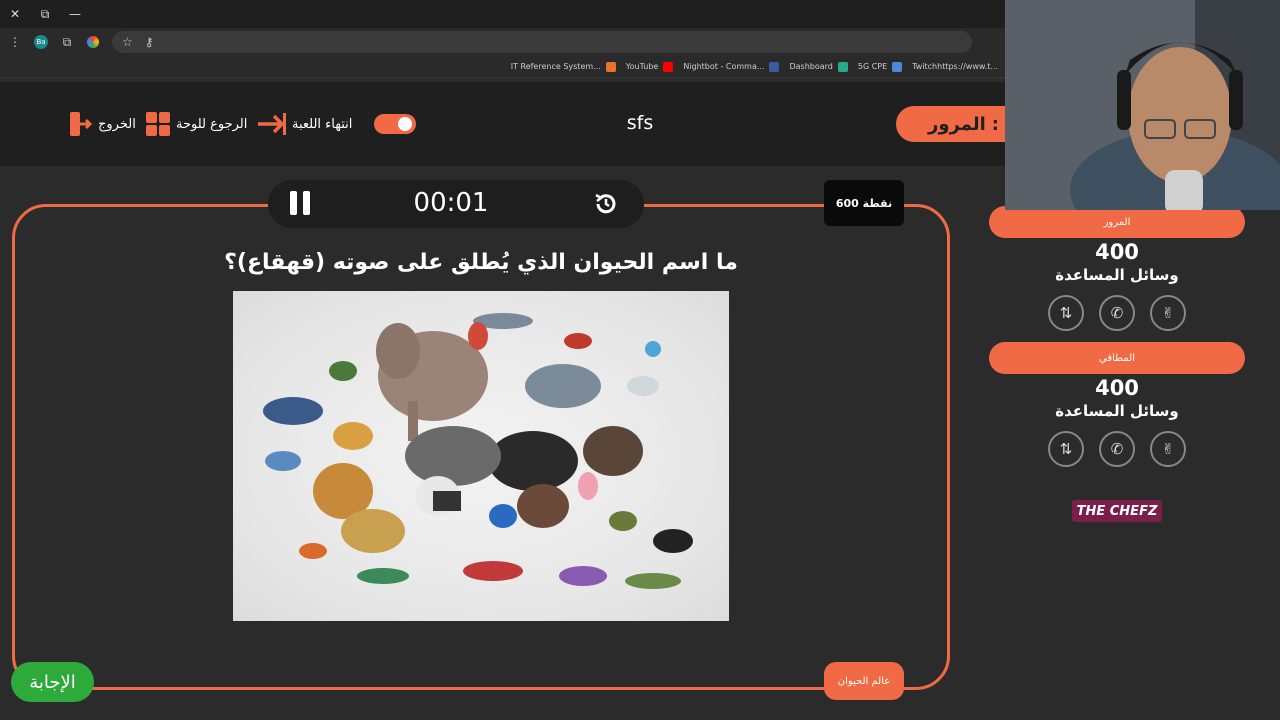  What do you see at coordinates (212, 124) in the screenshot?
I see `back-label: الرجوع للوحة` at bounding box center [212, 124].